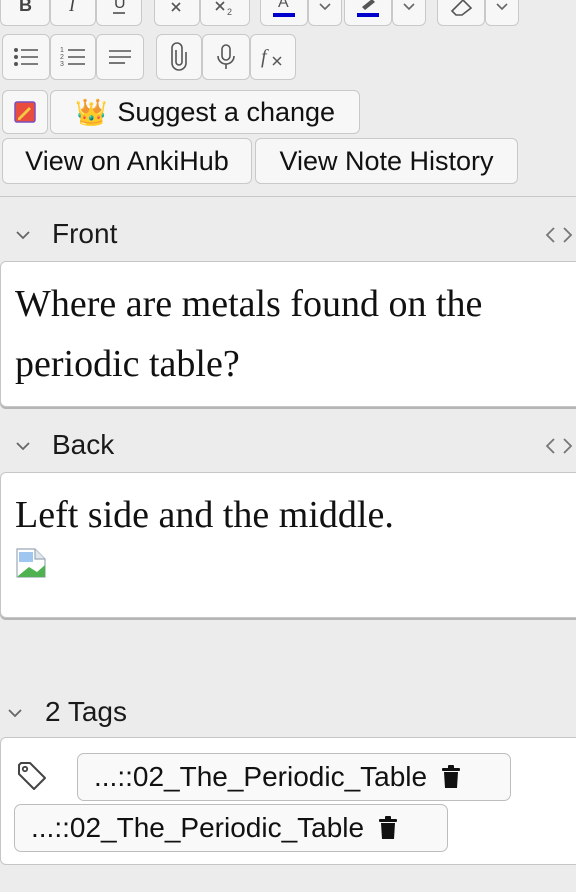 This screenshot has height=892, width=576. I want to click on numbered-list-icon: 1 2 3, so click(72, 57).